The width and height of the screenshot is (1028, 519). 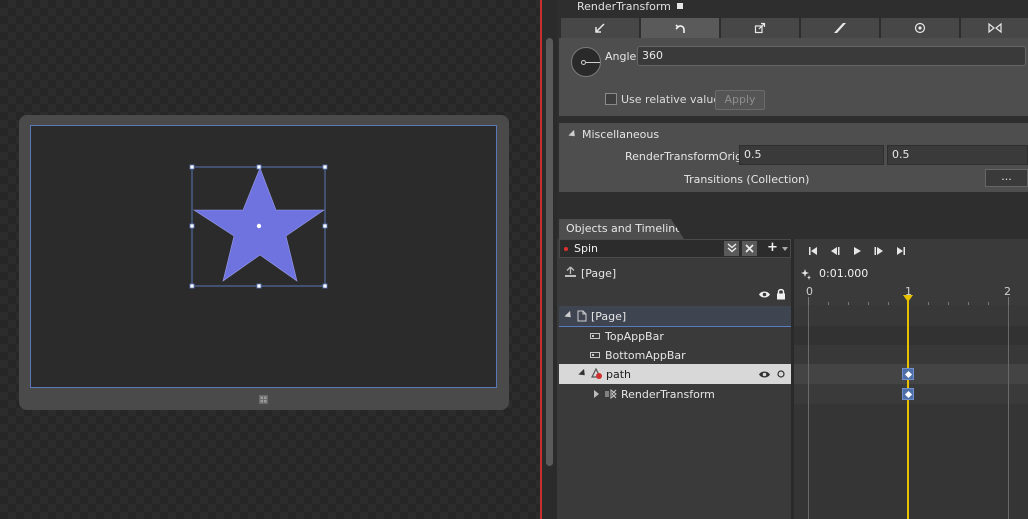 What do you see at coordinates (611, 394) in the screenshot?
I see `render-transform-icon` at bounding box center [611, 394].